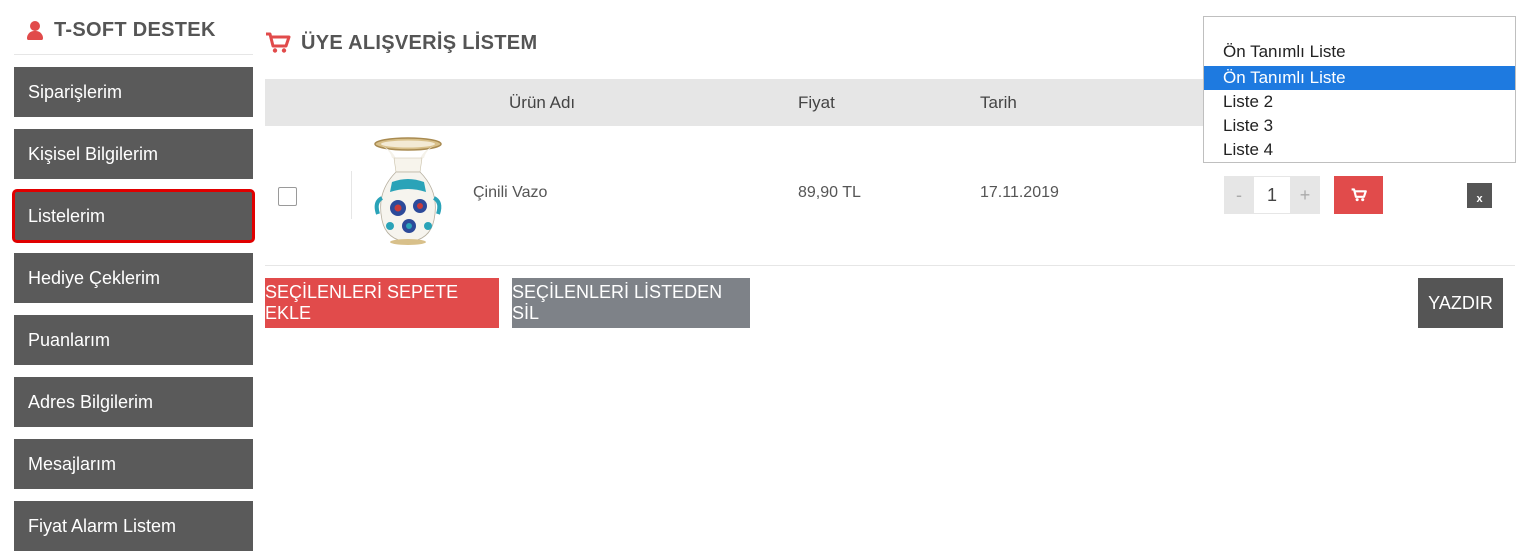 The height and width of the screenshot is (559, 1525). What do you see at coordinates (1359, 78) in the screenshot?
I see `list-option: Ön Tanımlı Liste` at bounding box center [1359, 78].